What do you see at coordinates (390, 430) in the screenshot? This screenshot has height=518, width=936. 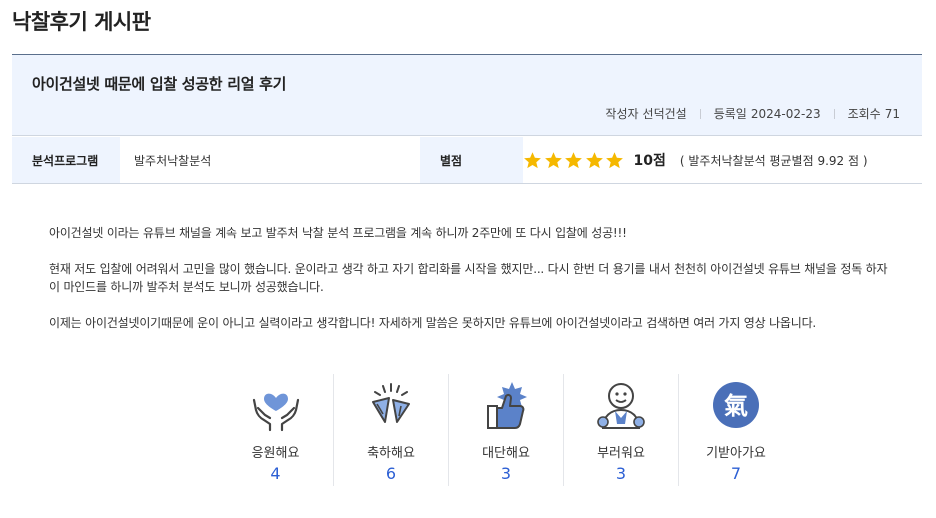 I see `reaction-congrats-button: 축하해요 6` at bounding box center [390, 430].